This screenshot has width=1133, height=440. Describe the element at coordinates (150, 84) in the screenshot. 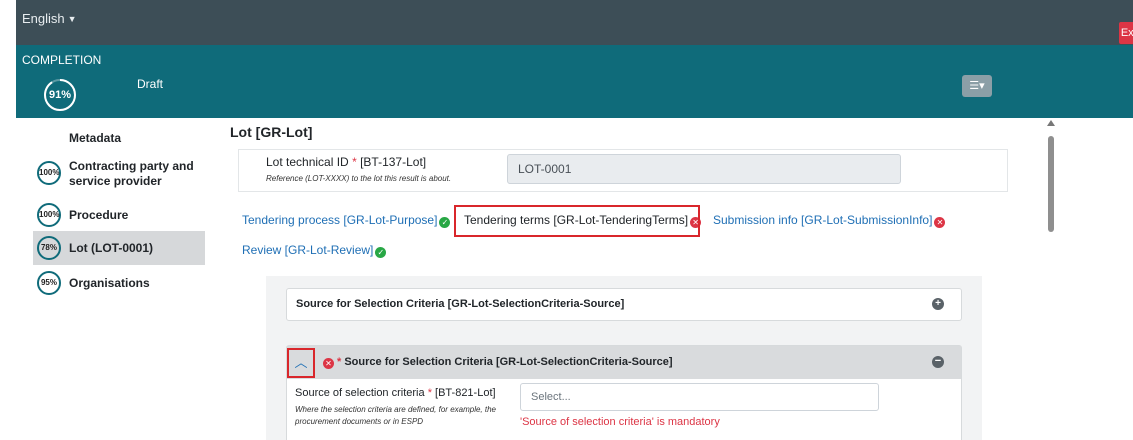

I see `status-label: Draft` at that location.